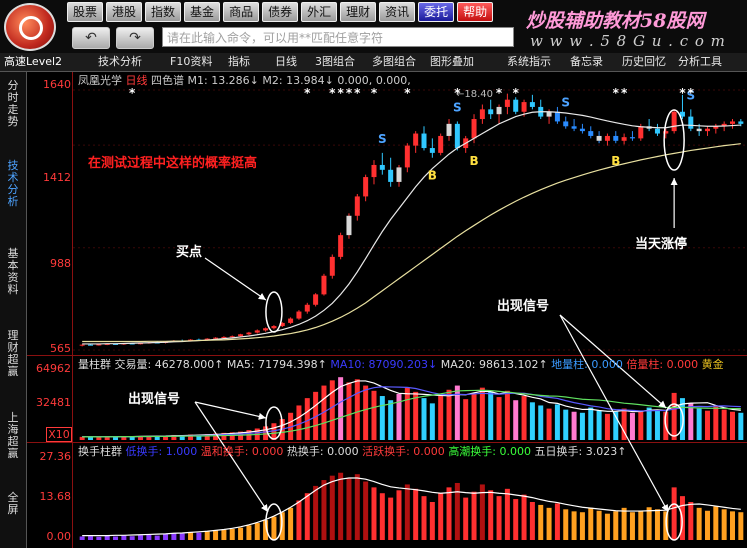  What do you see at coordinates (137, 80) in the screenshot?
I see `chart-period: 日线` at bounding box center [137, 80].